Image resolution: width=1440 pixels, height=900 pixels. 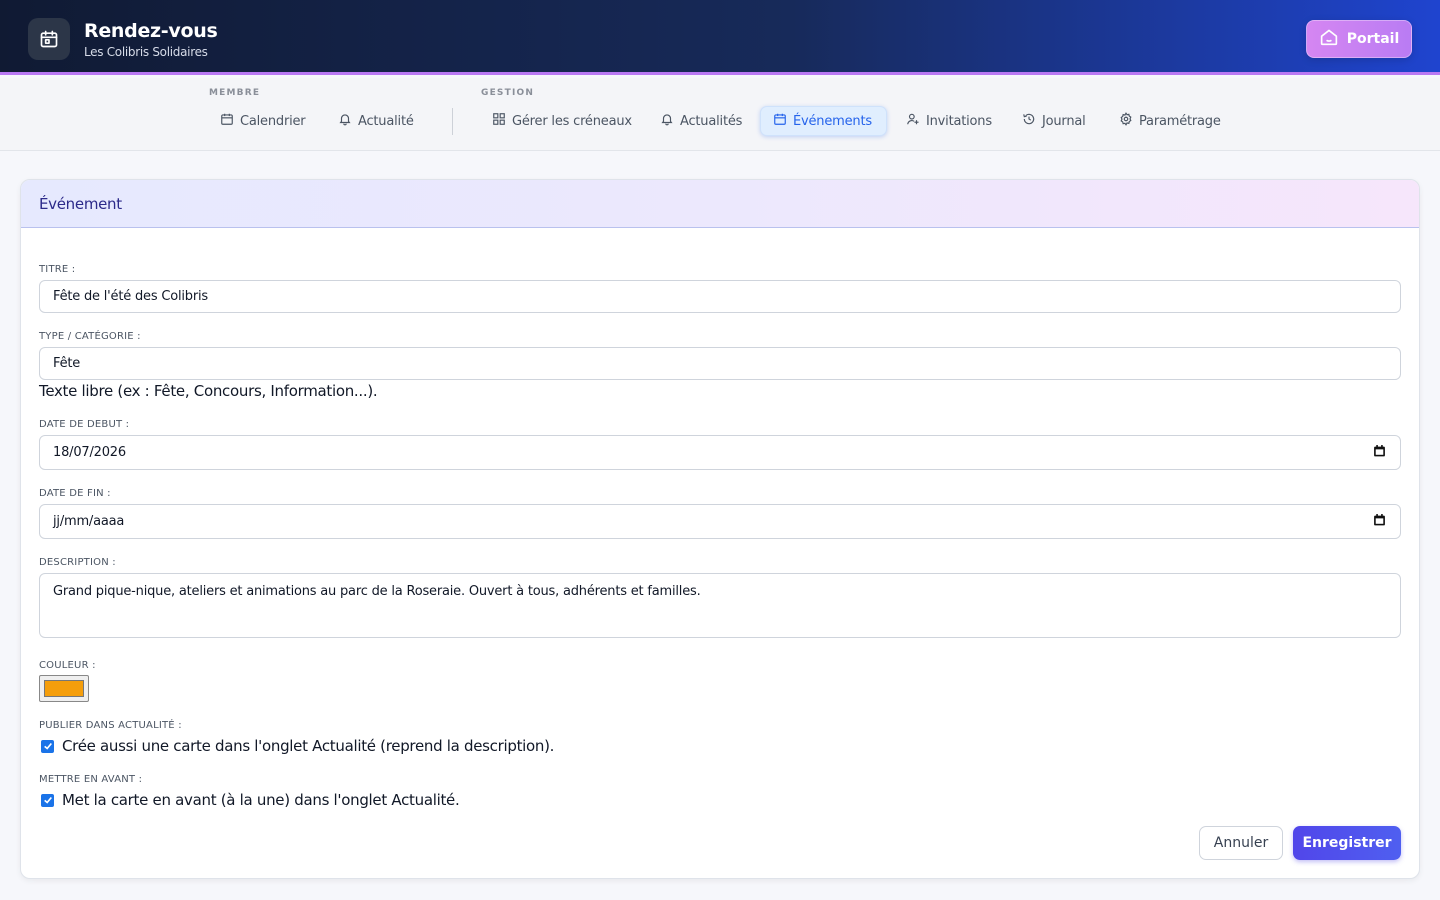 I want to click on end-date-label: DATE DE FIN :, so click(x=75, y=493).